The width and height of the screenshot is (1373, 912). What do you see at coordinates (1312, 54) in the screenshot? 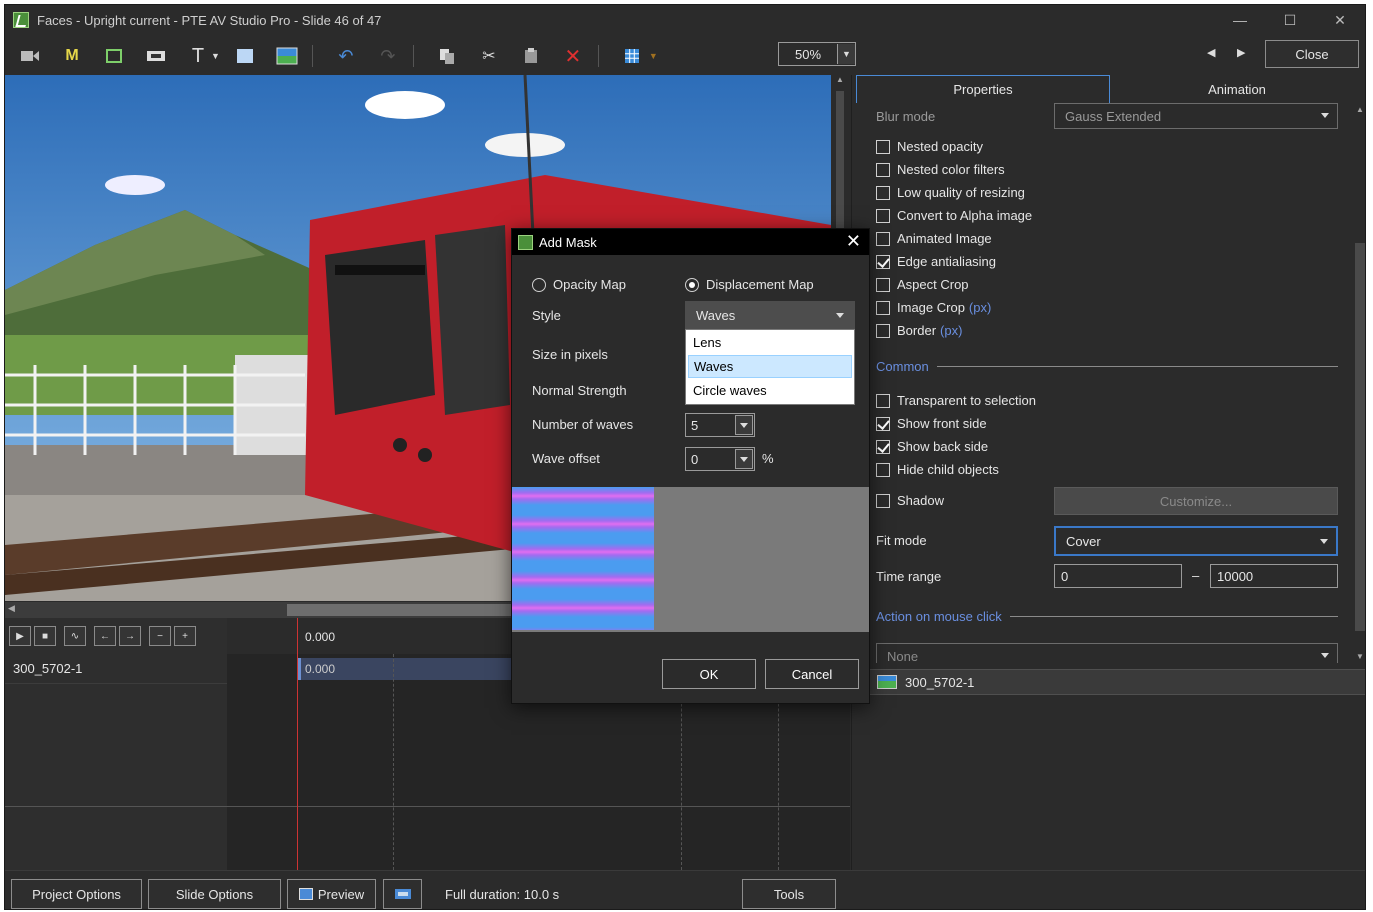
I see `close-button: Close` at bounding box center [1312, 54].